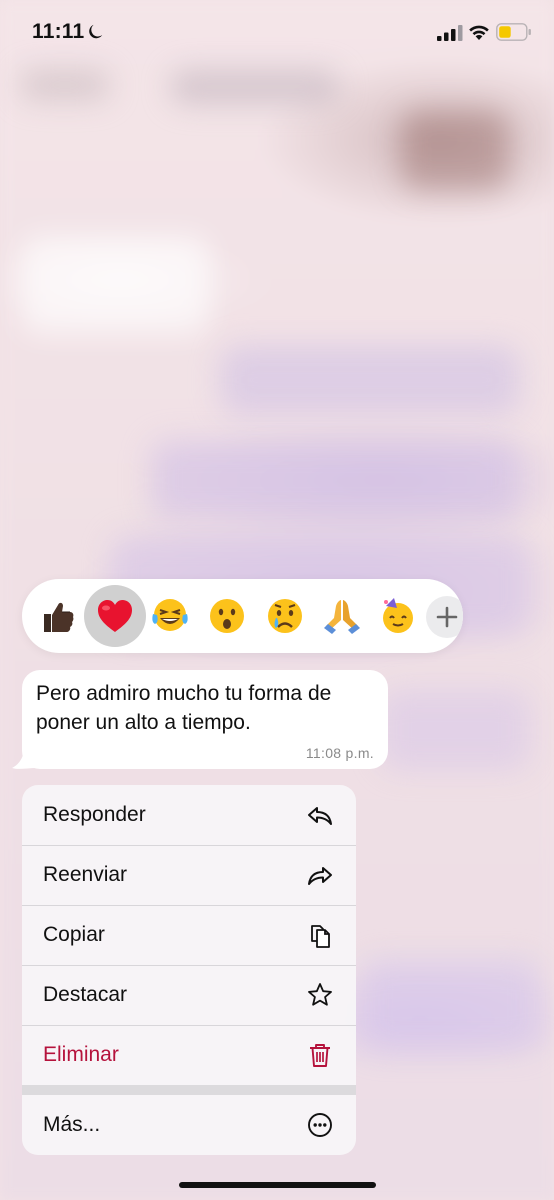  What do you see at coordinates (320, 815) in the screenshot?
I see `reply-icon` at bounding box center [320, 815].